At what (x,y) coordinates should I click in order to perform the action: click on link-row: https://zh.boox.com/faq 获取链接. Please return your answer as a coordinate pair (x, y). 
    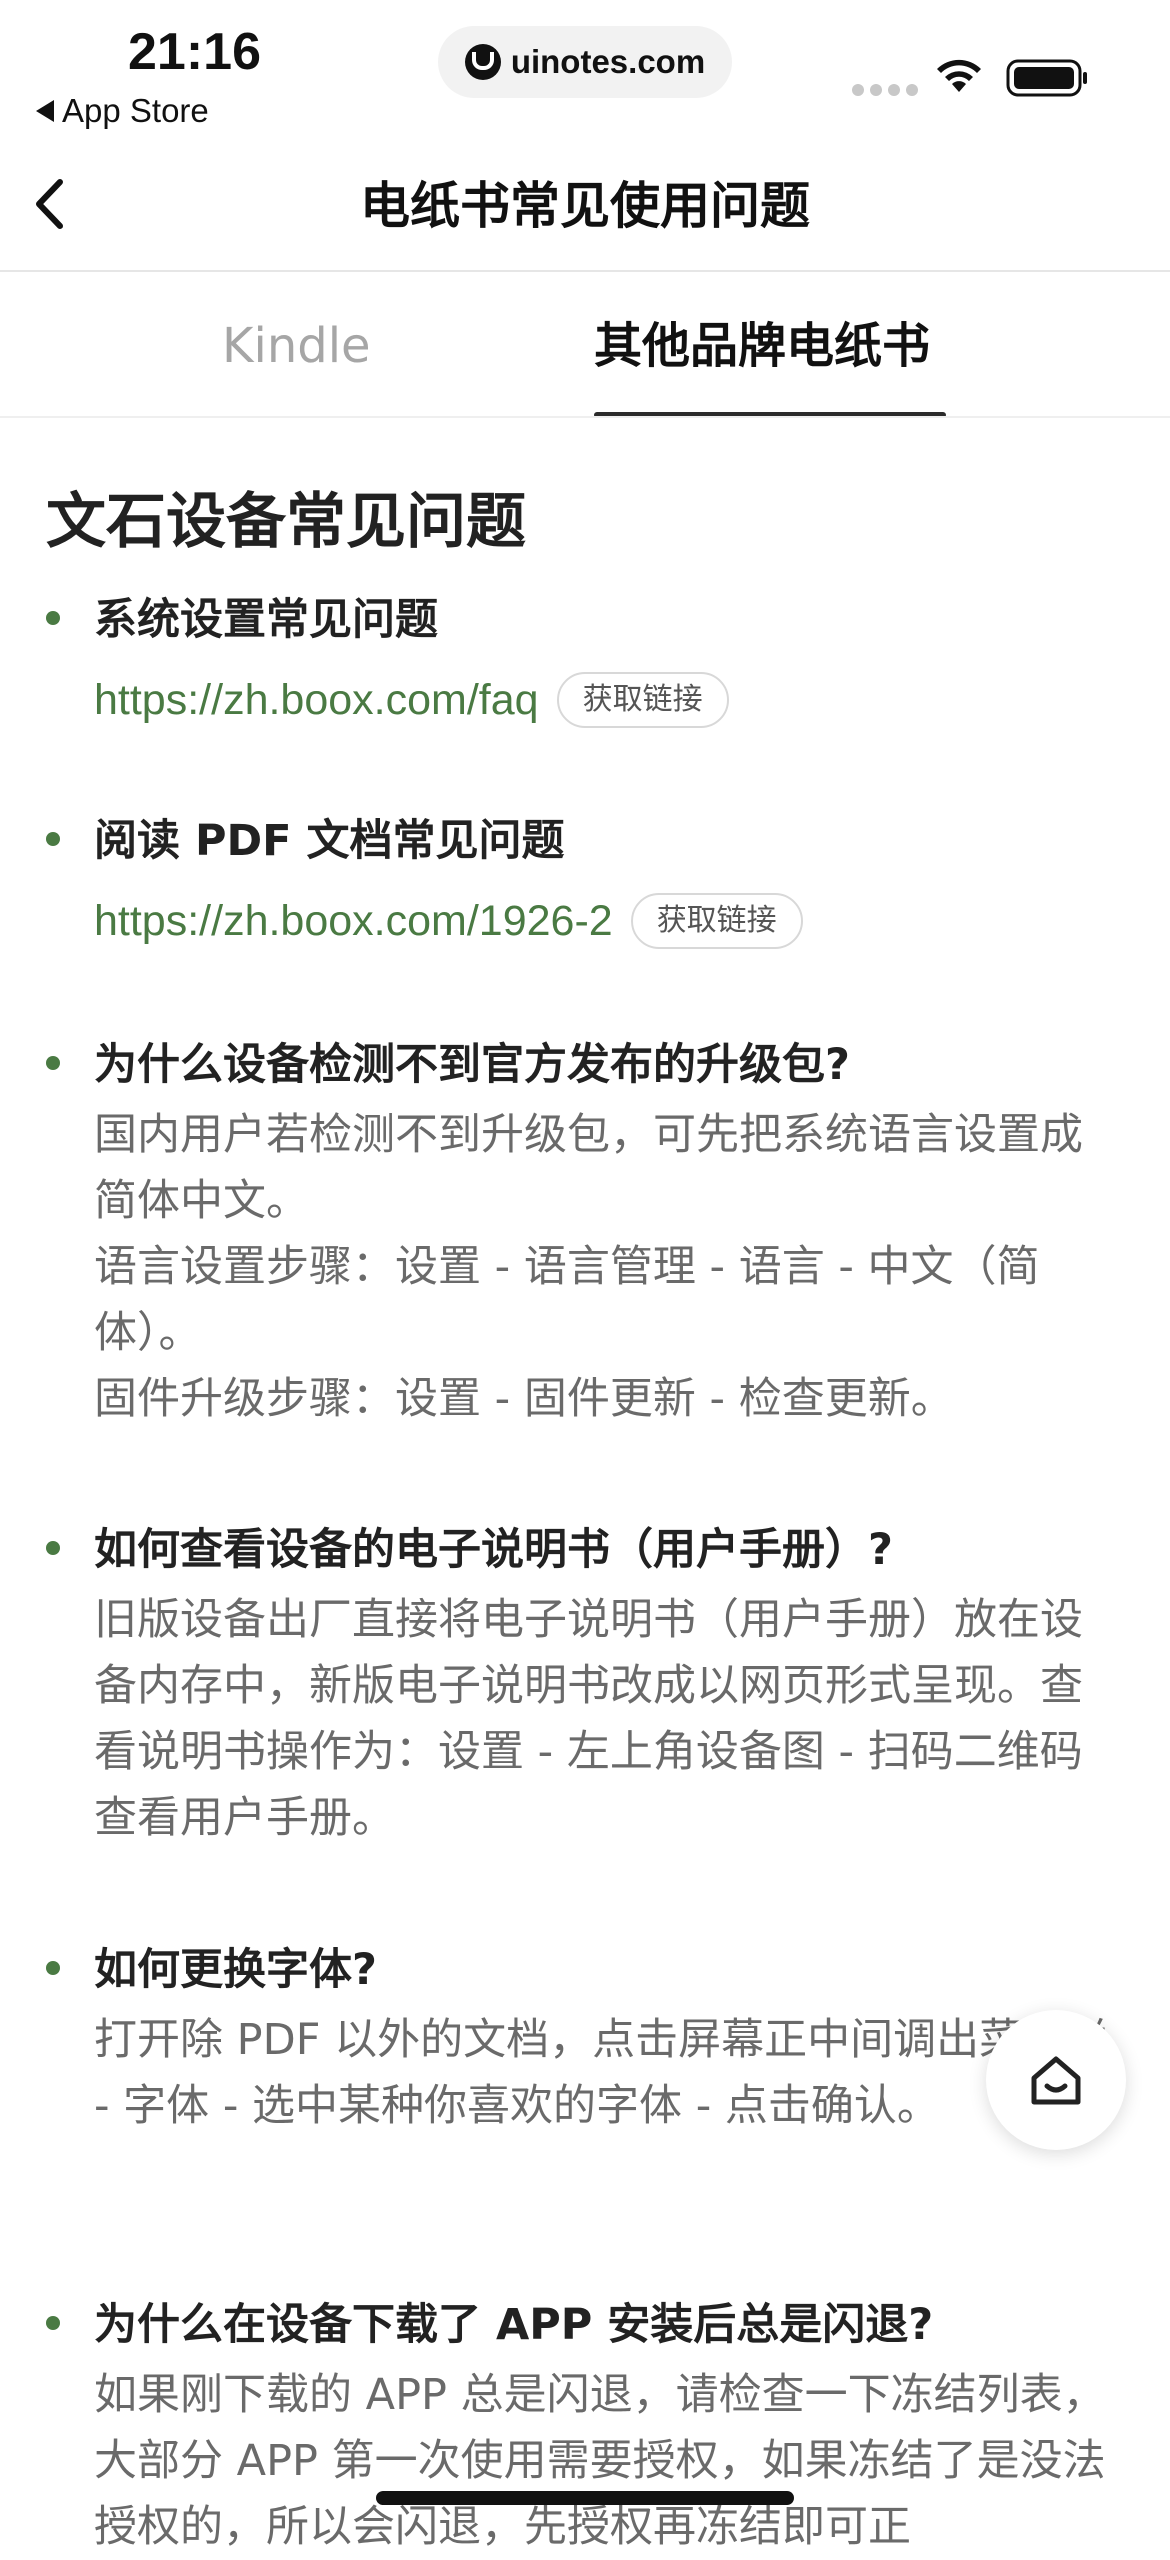
    Looking at the image, I should click on (604, 700).